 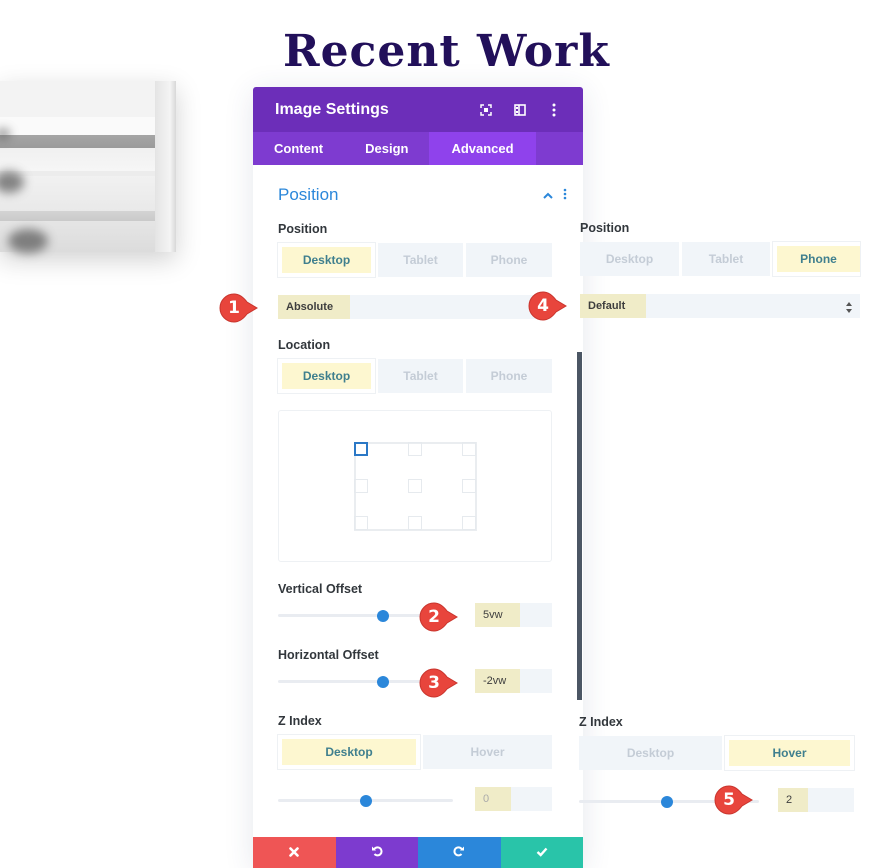 I want to click on close-icon, so click(x=294, y=853).